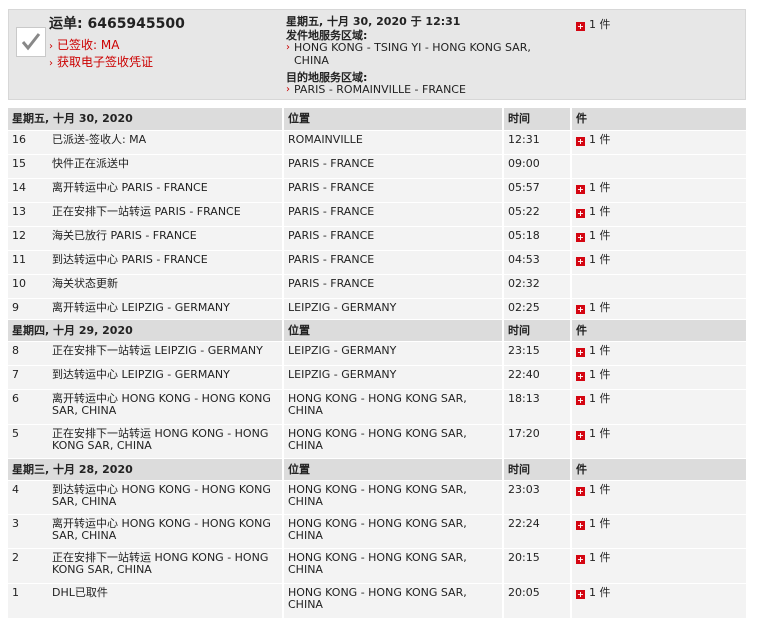 The width and height of the screenshot is (771, 622). I want to click on row-number: 7, so click(28, 377).